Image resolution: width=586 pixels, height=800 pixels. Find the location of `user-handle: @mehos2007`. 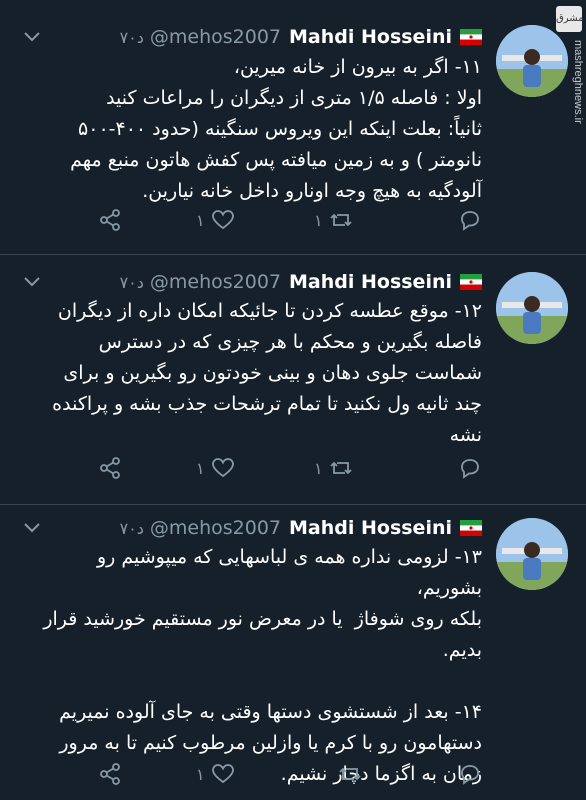

user-handle: @mehos2007 is located at coordinates (215, 528).